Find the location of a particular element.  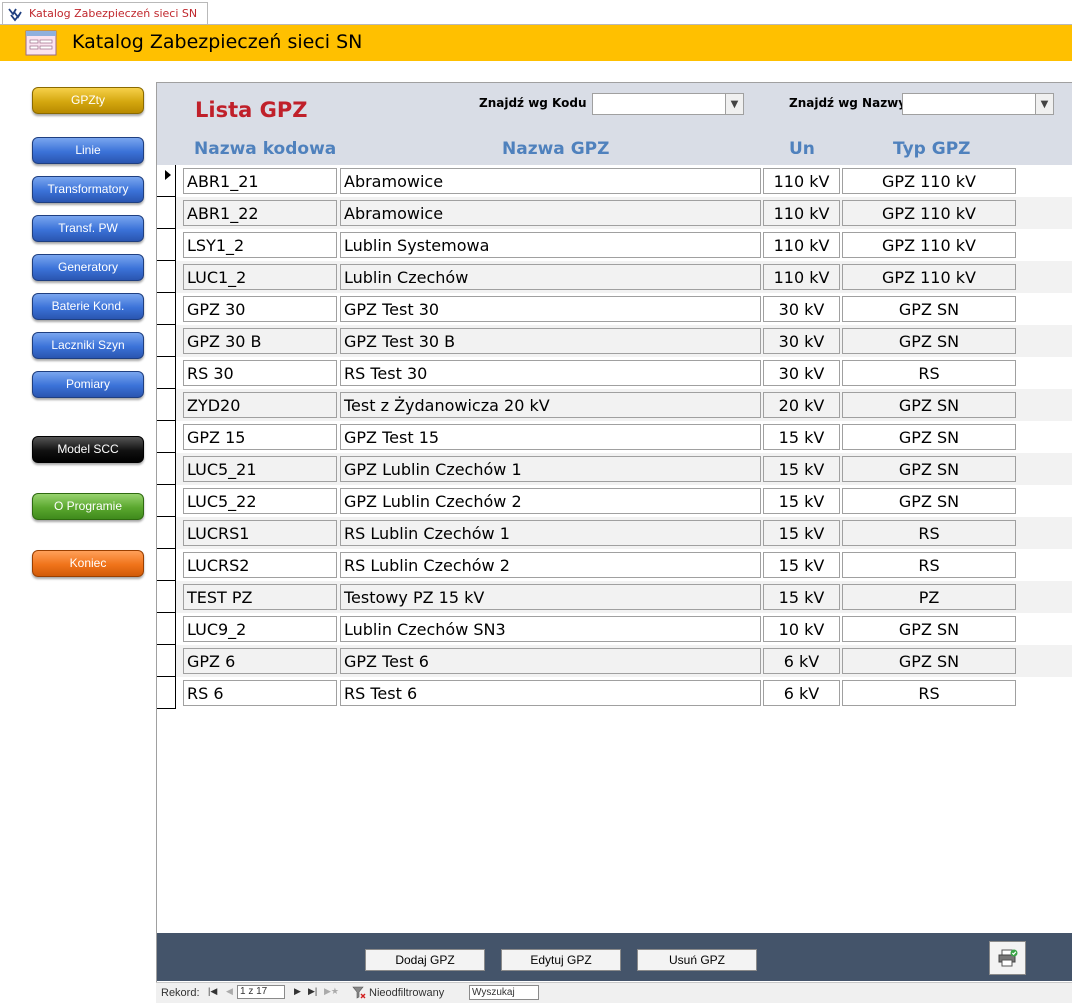

cell-code: RS 6 is located at coordinates (260, 693).